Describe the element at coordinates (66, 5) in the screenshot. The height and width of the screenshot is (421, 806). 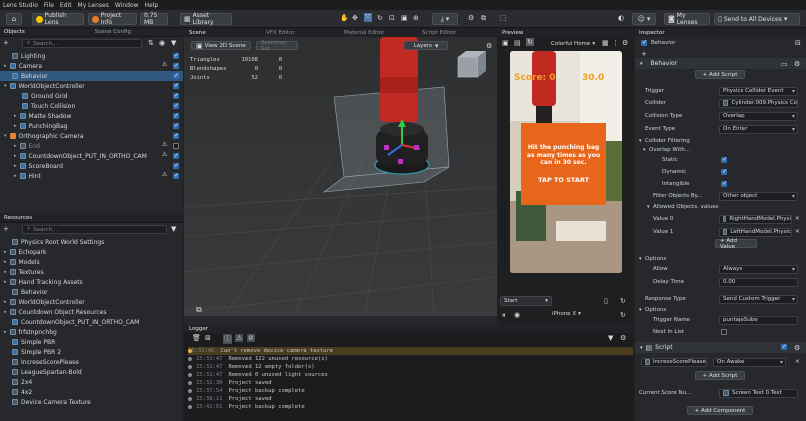
I see `menu-edit: Edit` at that location.